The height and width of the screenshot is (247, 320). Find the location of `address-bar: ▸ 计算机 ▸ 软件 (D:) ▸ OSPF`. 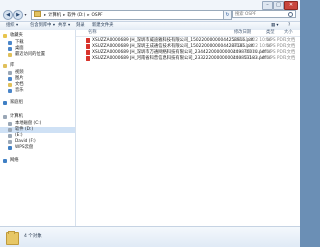

address-bar: ▸ 计算机 ▸ 软件 (D:) ▸ OSPF is located at coordinates (127, 15).